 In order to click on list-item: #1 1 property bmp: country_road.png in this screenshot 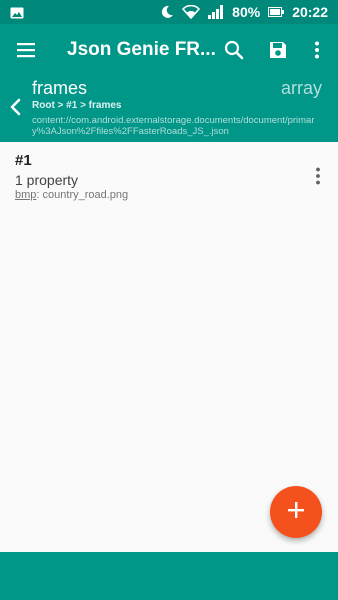, I will do `click(169, 176)`.